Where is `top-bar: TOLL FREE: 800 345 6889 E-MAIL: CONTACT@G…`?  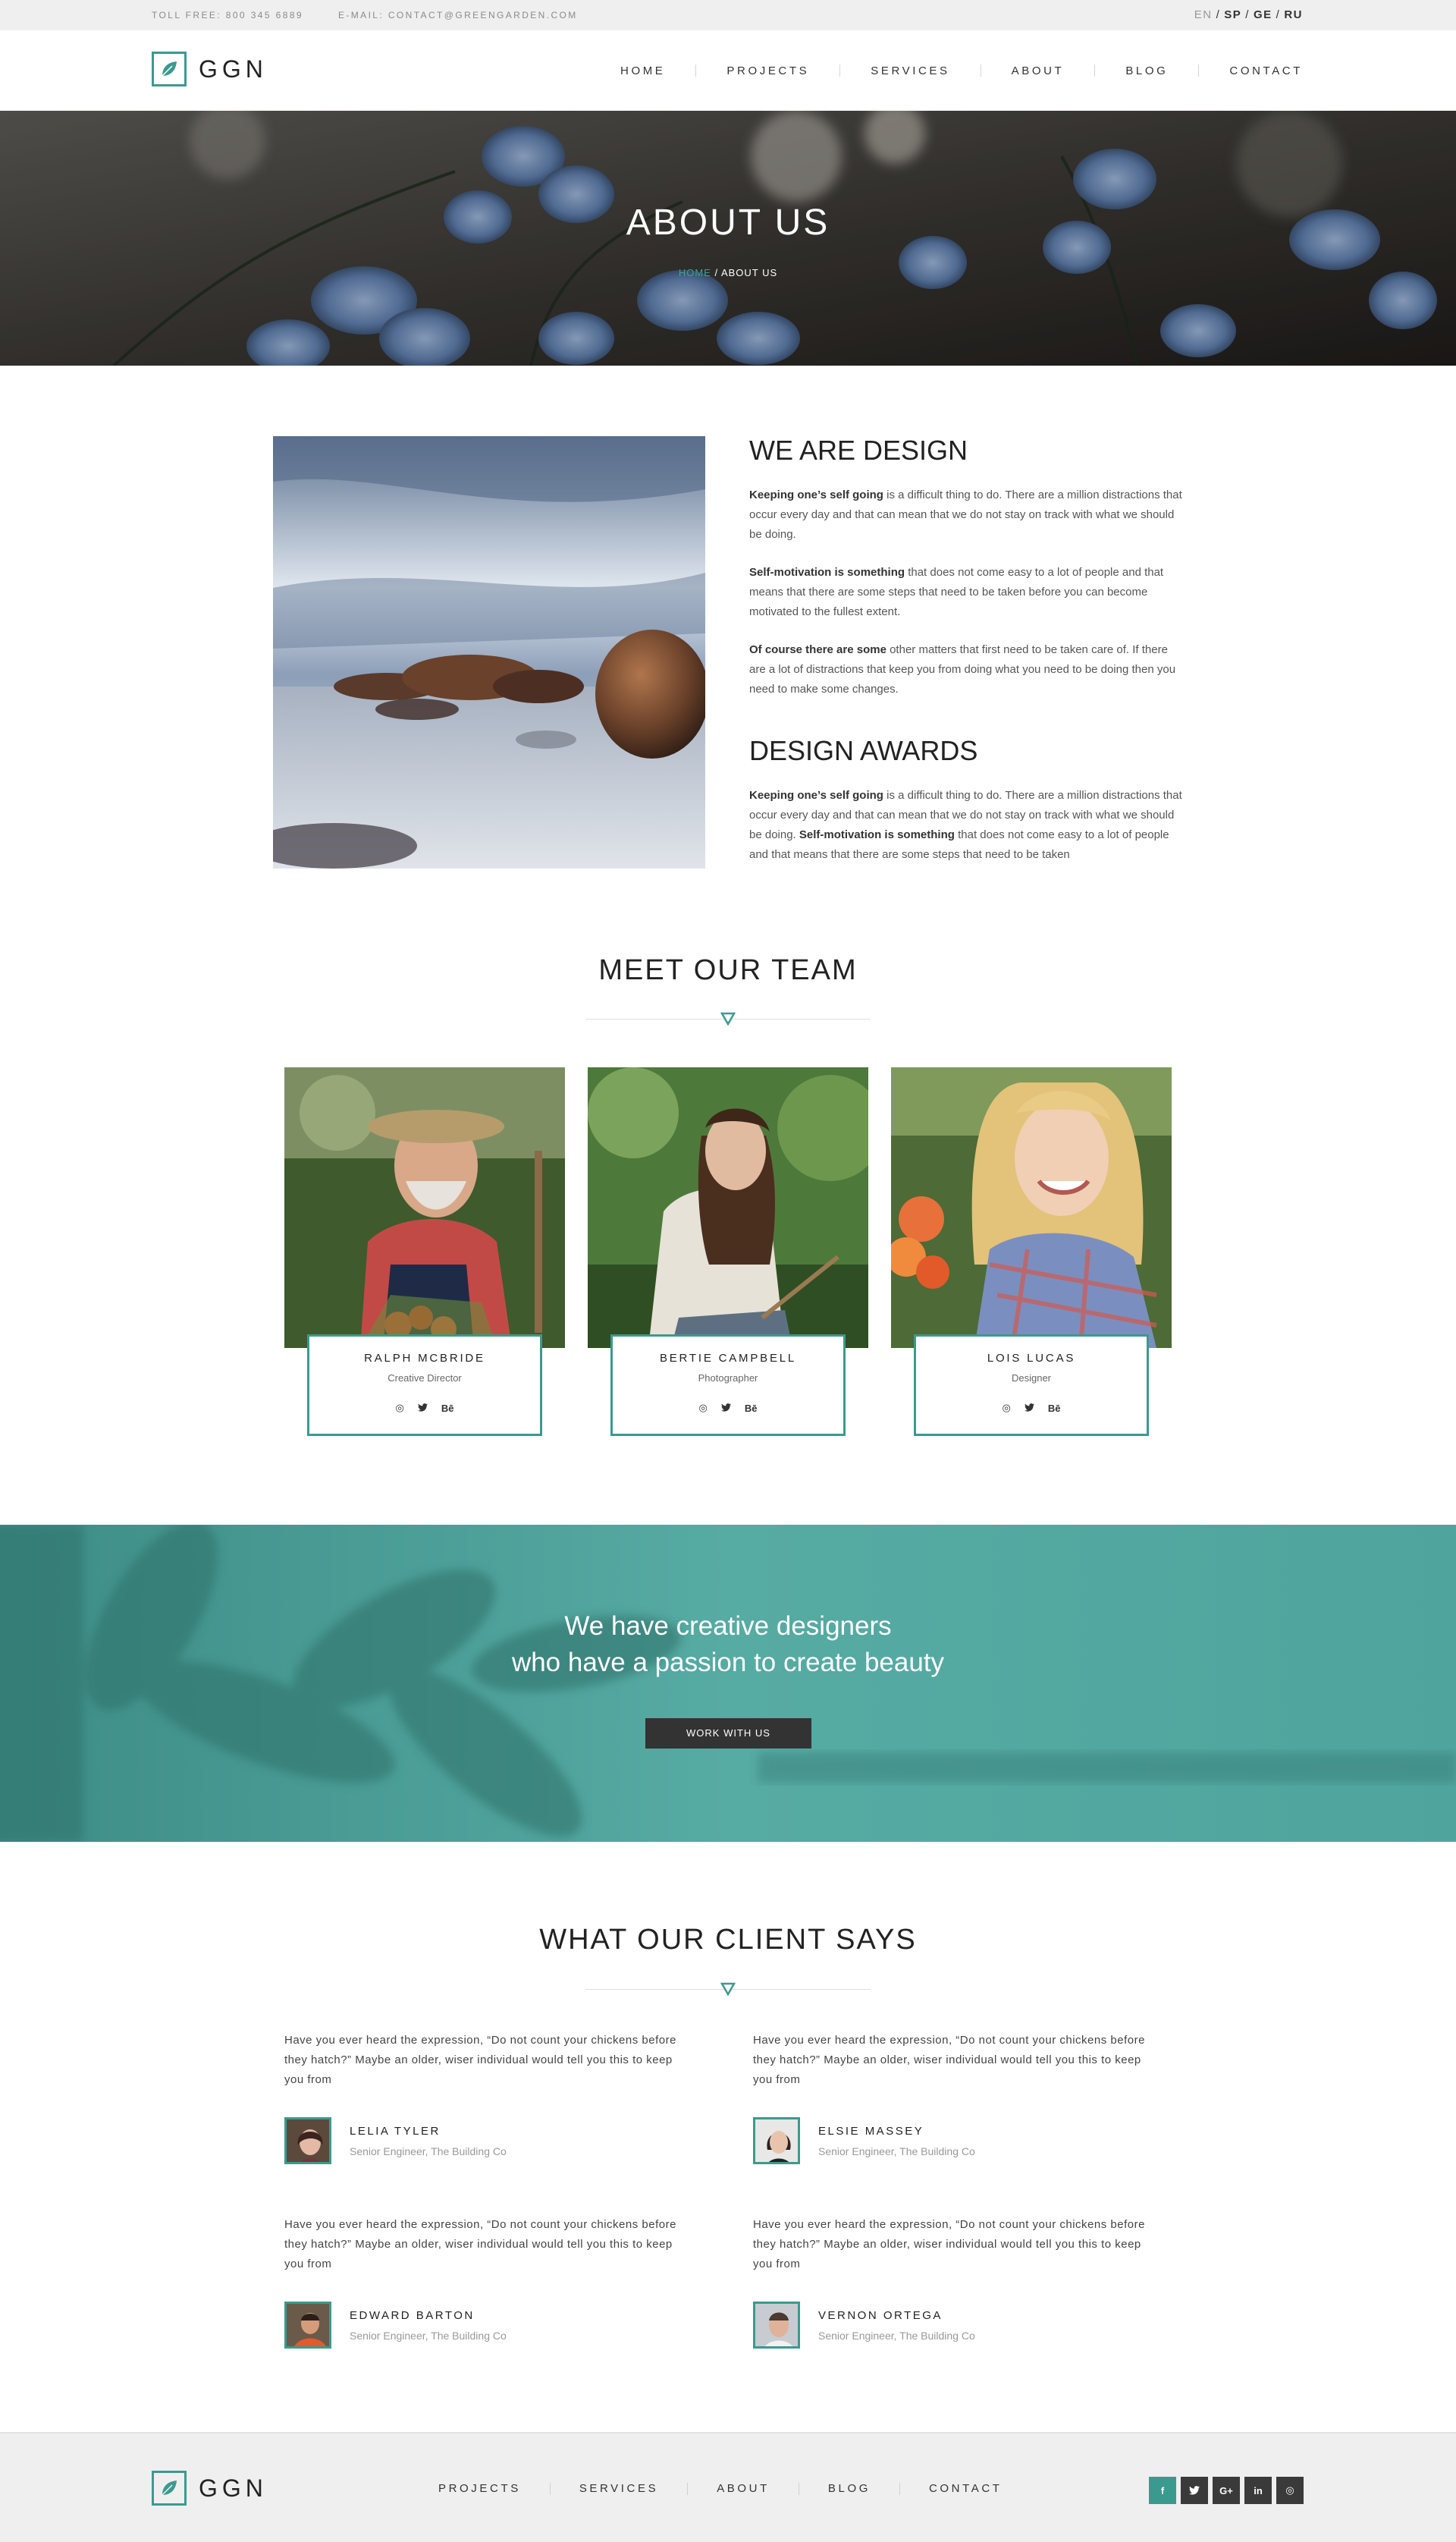
top-bar: TOLL FREE: 800 345 6889 E-MAIL: CONTACT@G… is located at coordinates (728, 15).